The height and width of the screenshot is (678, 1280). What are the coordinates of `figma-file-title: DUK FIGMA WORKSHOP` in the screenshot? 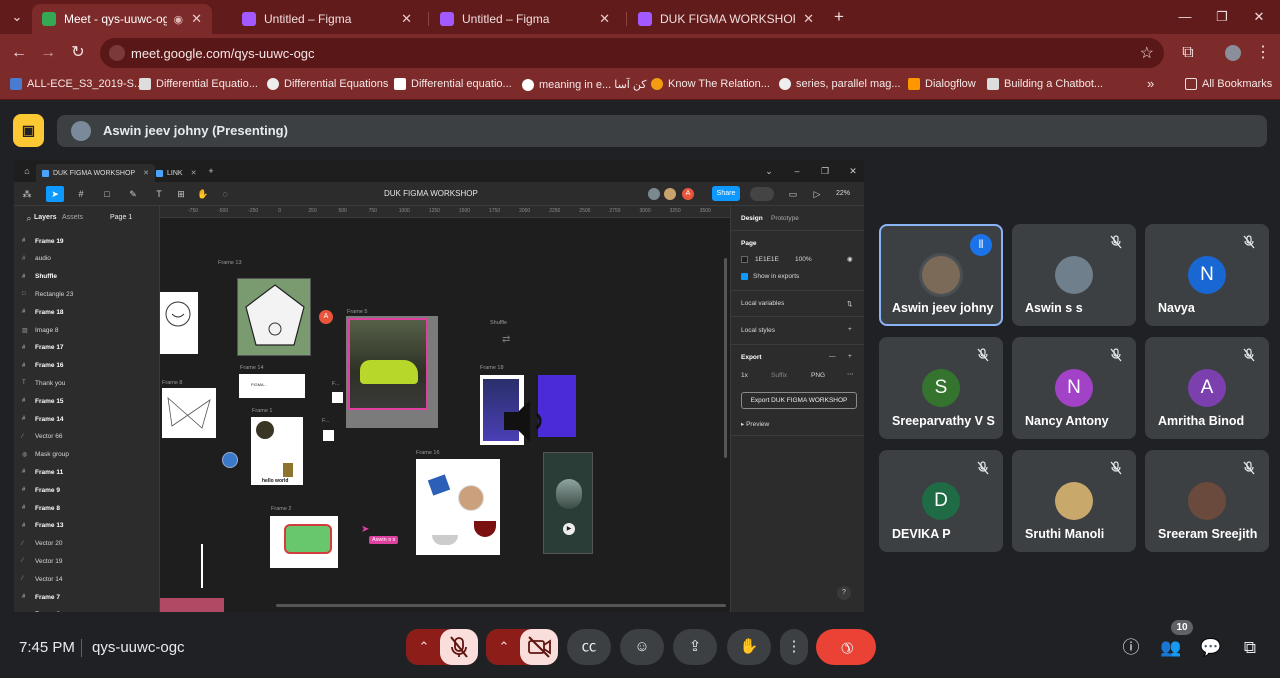 It's located at (431, 193).